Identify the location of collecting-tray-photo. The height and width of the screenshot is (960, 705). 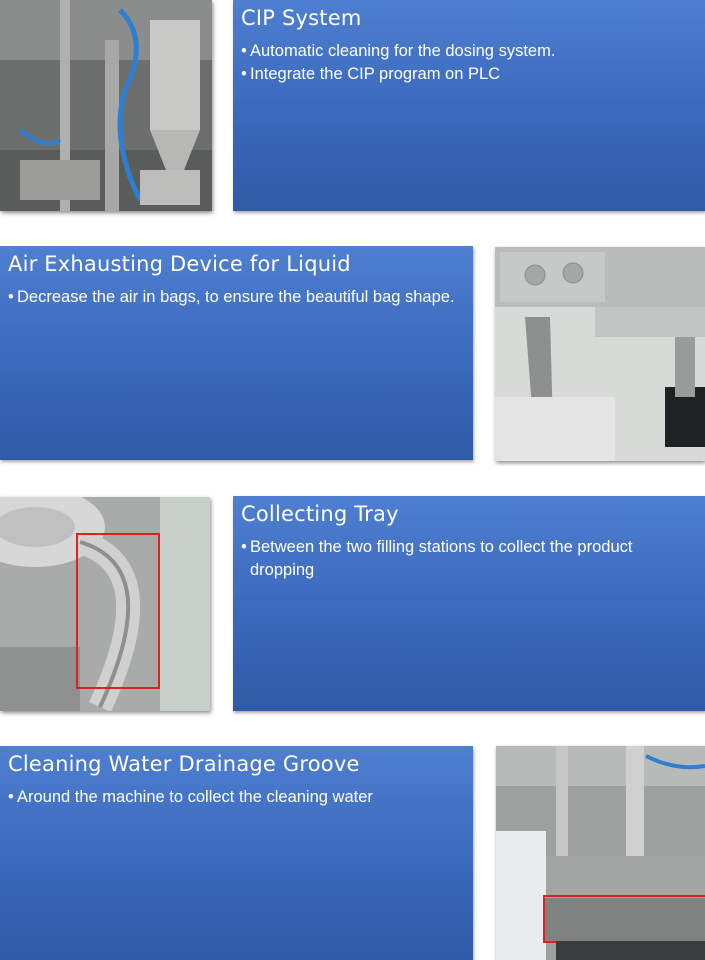
(105, 604).